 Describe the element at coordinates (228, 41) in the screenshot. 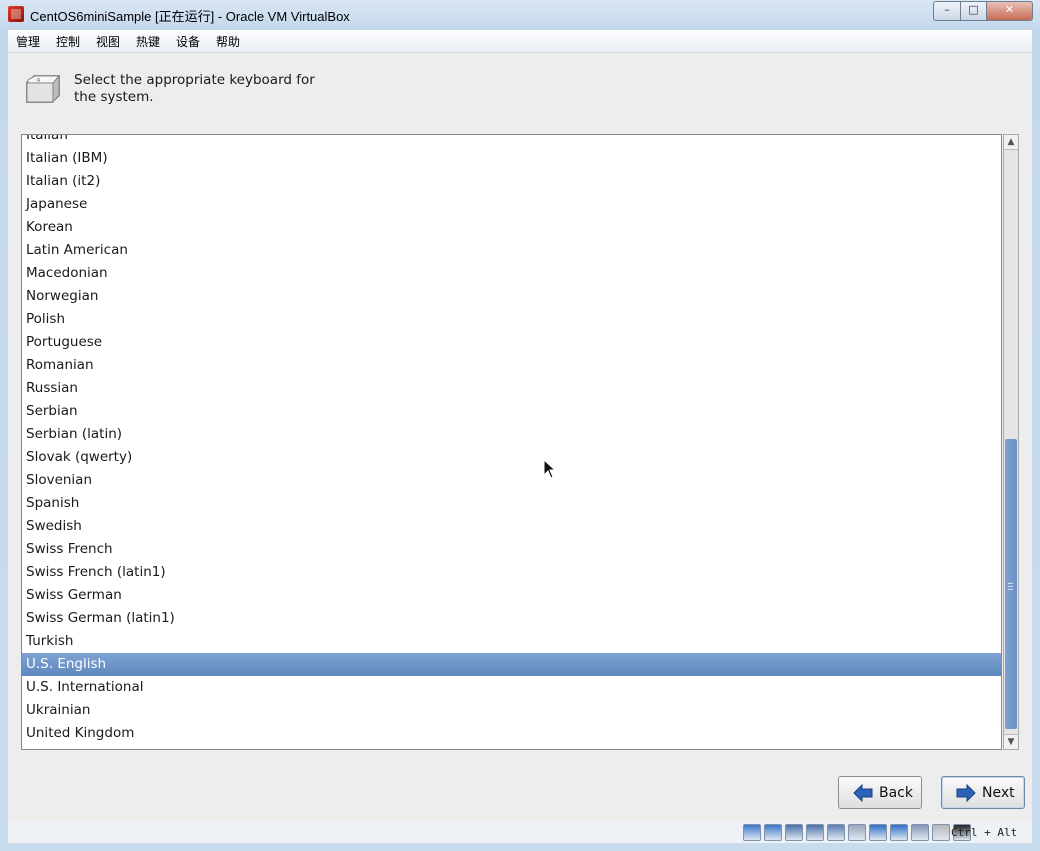

I see `menu-help: 帮助` at that location.